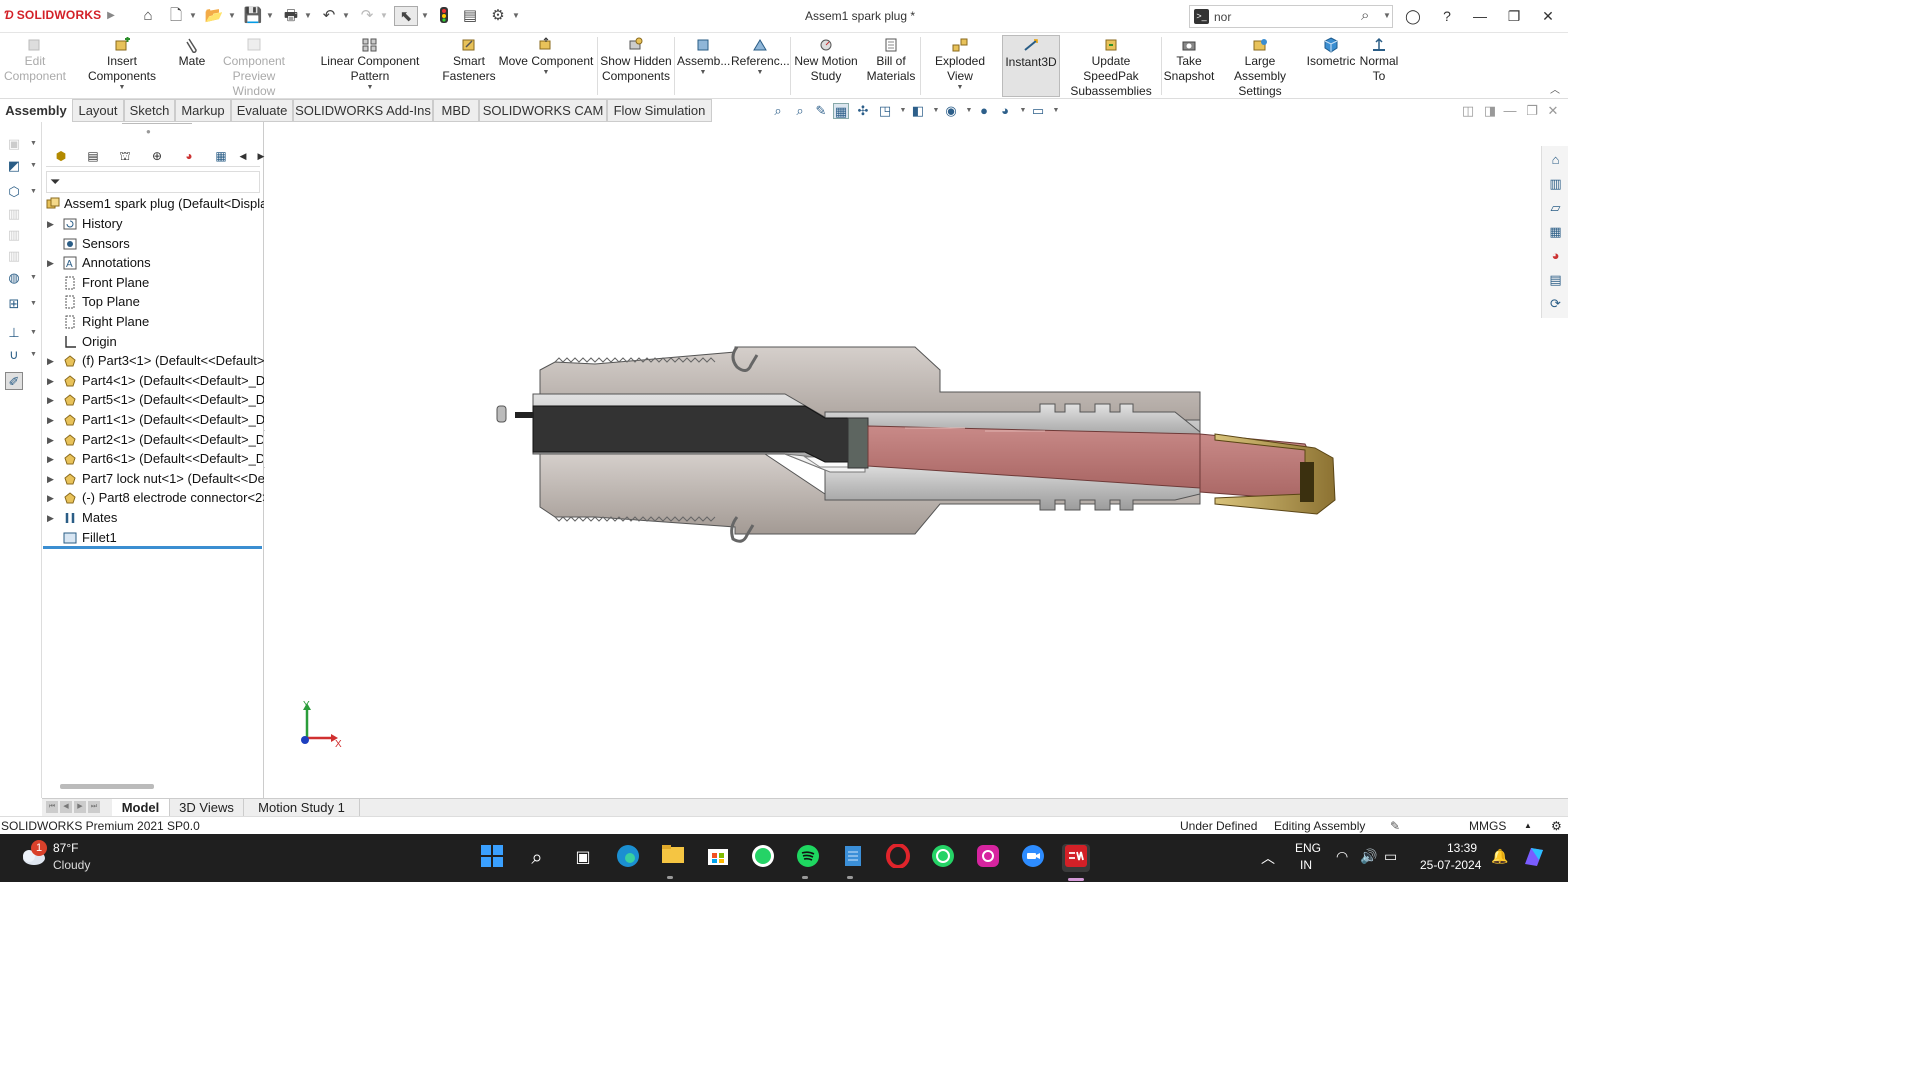  What do you see at coordinates (153, 361) in the screenshot?
I see `tree-item: ▶ (f) Part3<1> (Default<<Default>_` at bounding box center [153, 361].